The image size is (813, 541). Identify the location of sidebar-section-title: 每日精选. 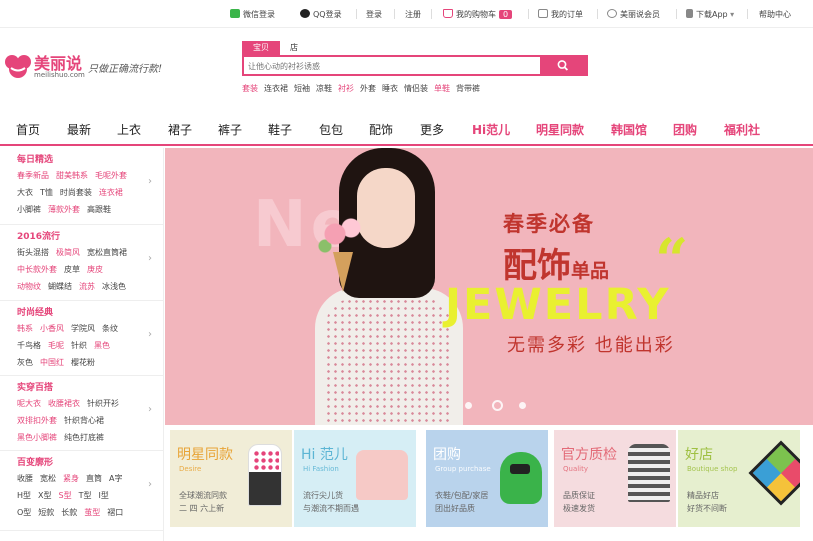
(35, 158).